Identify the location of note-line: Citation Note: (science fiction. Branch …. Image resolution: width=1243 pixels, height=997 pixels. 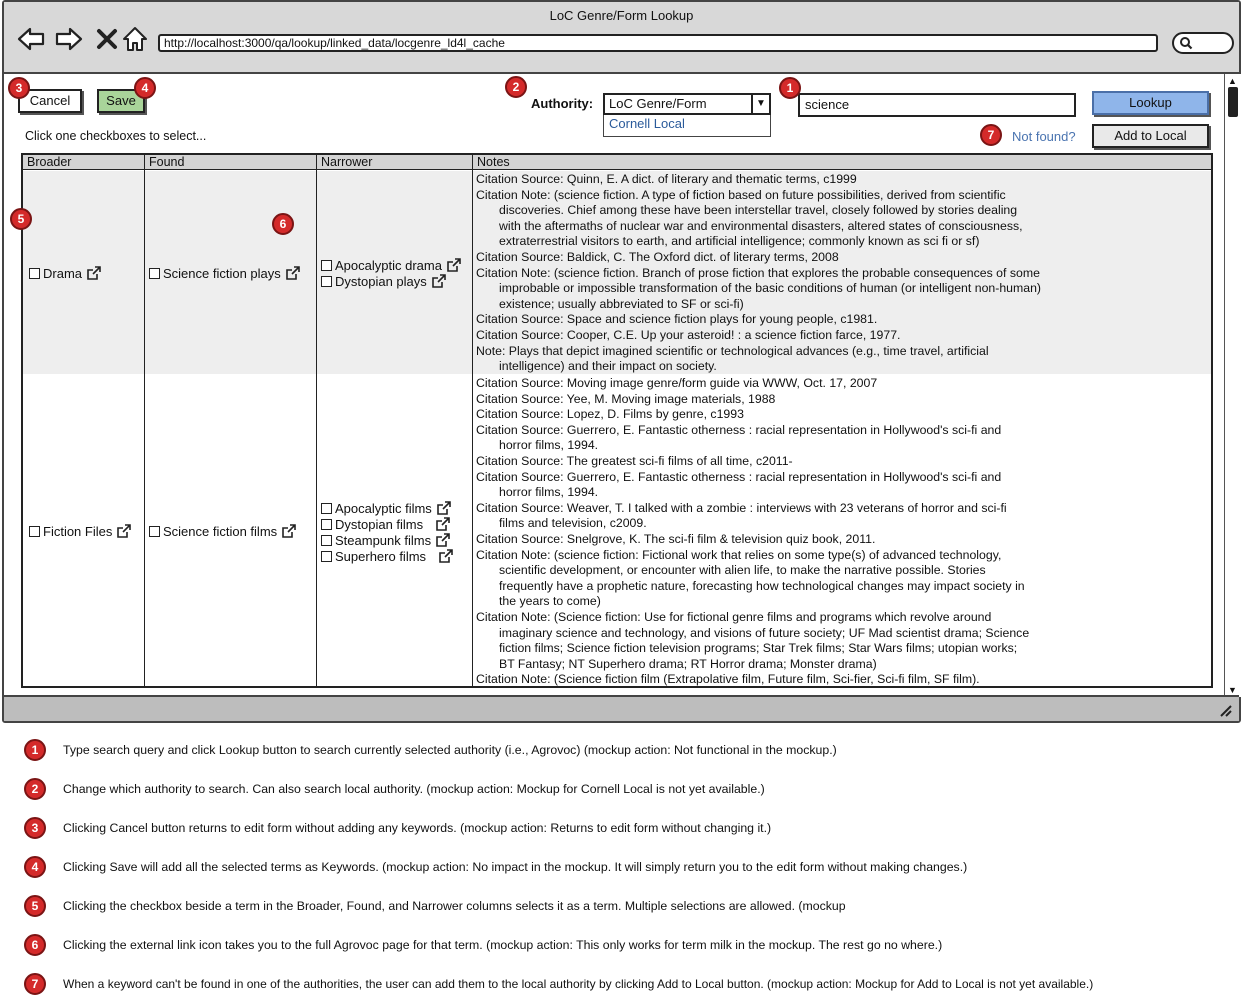
(758, 272).